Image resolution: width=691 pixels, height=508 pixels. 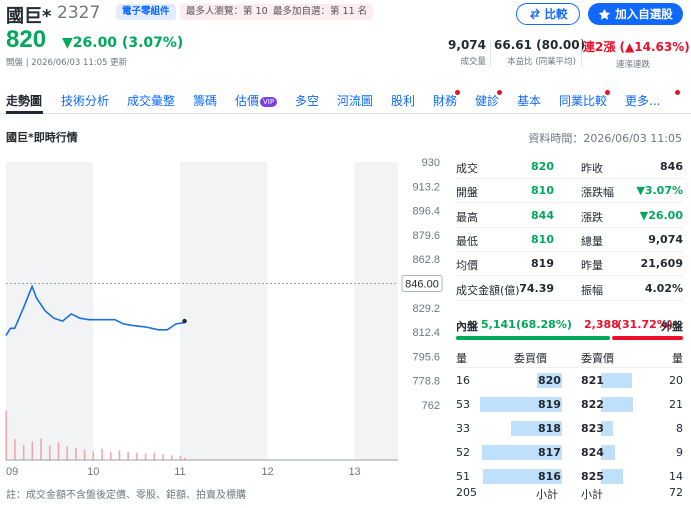 What do you see at coordinates (569, 381) in the screenshot?
I see `orderbook-row: 16 820 821 20` at bounding box center [569, 381].